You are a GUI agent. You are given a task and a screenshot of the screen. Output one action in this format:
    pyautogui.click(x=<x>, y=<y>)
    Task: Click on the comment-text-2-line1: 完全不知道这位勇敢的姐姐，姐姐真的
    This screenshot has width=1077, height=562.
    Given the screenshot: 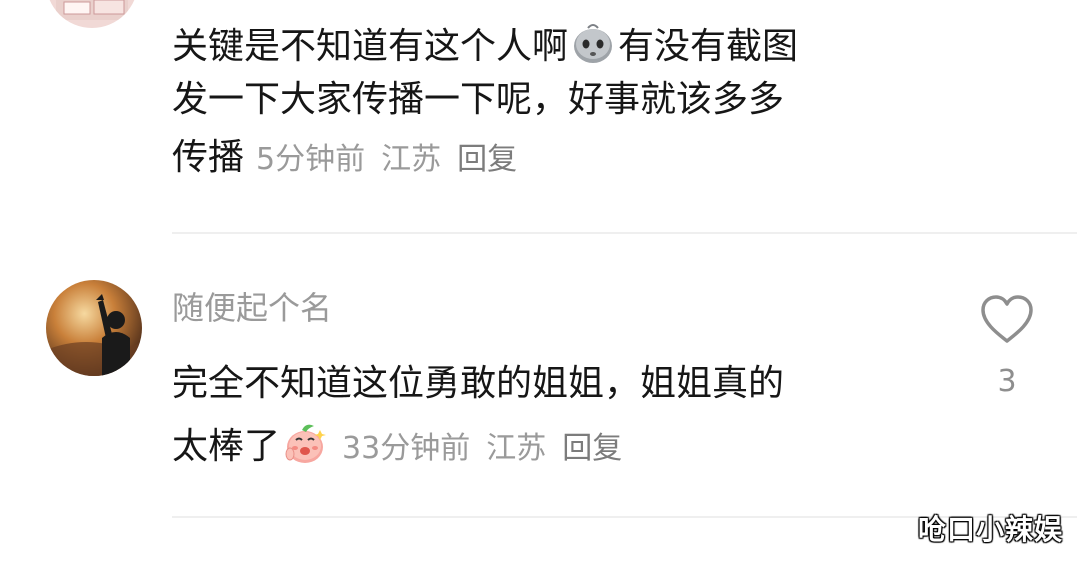 What is the action you would take?
    pyautogui.click(x=478, y=384)
    